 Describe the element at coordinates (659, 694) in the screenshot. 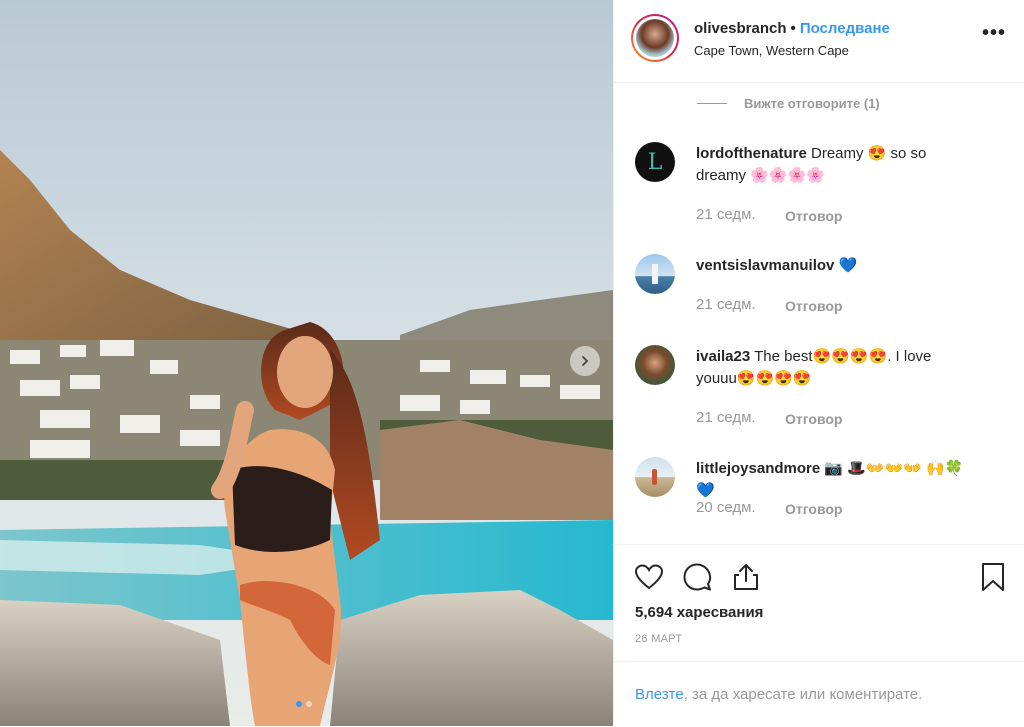

I see `login-link: Влезте` at that location.